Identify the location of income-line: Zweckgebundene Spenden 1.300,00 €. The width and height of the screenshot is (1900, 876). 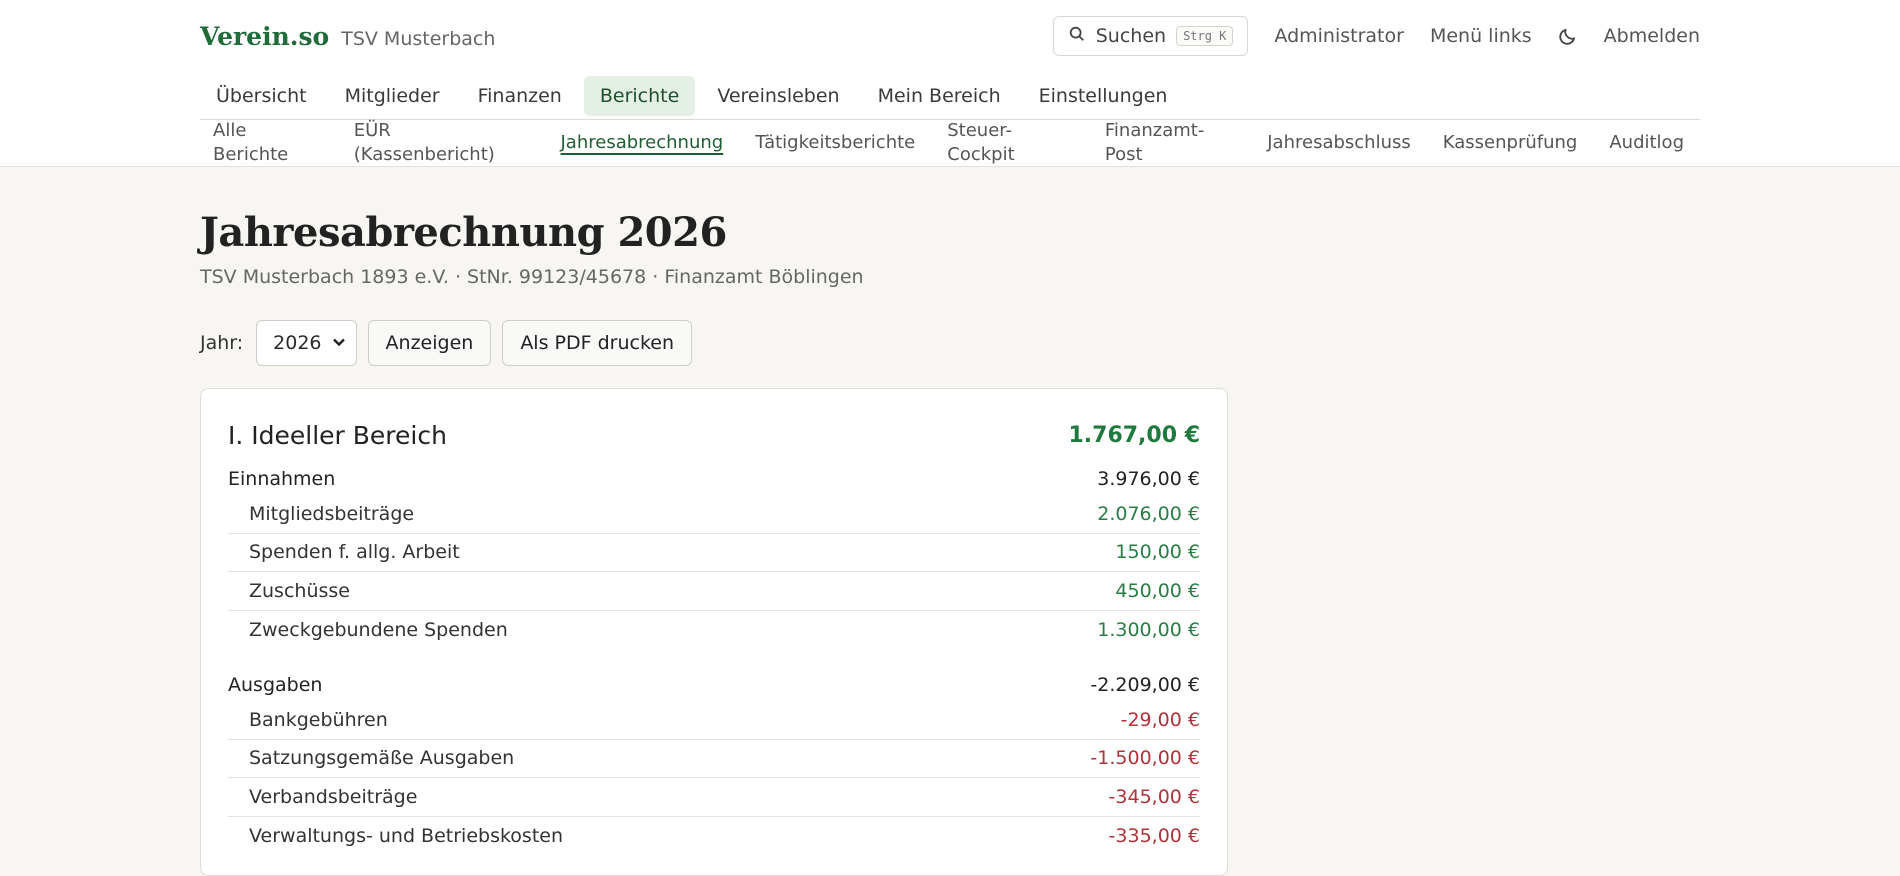
(714, 630).